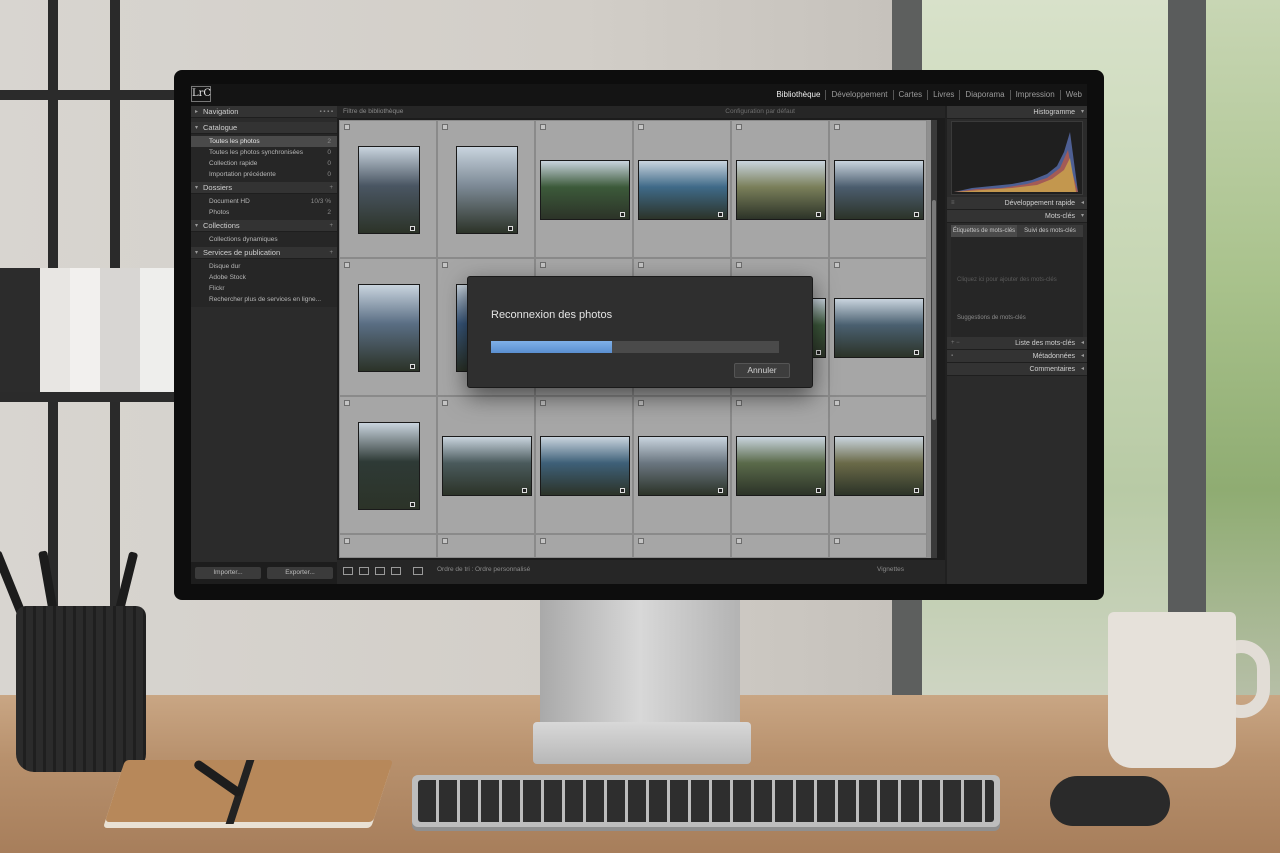  Describe the element at coordinates (502, 569) in the screenshot. I see `sort-order-select: Ordre personnalisé` at that location.